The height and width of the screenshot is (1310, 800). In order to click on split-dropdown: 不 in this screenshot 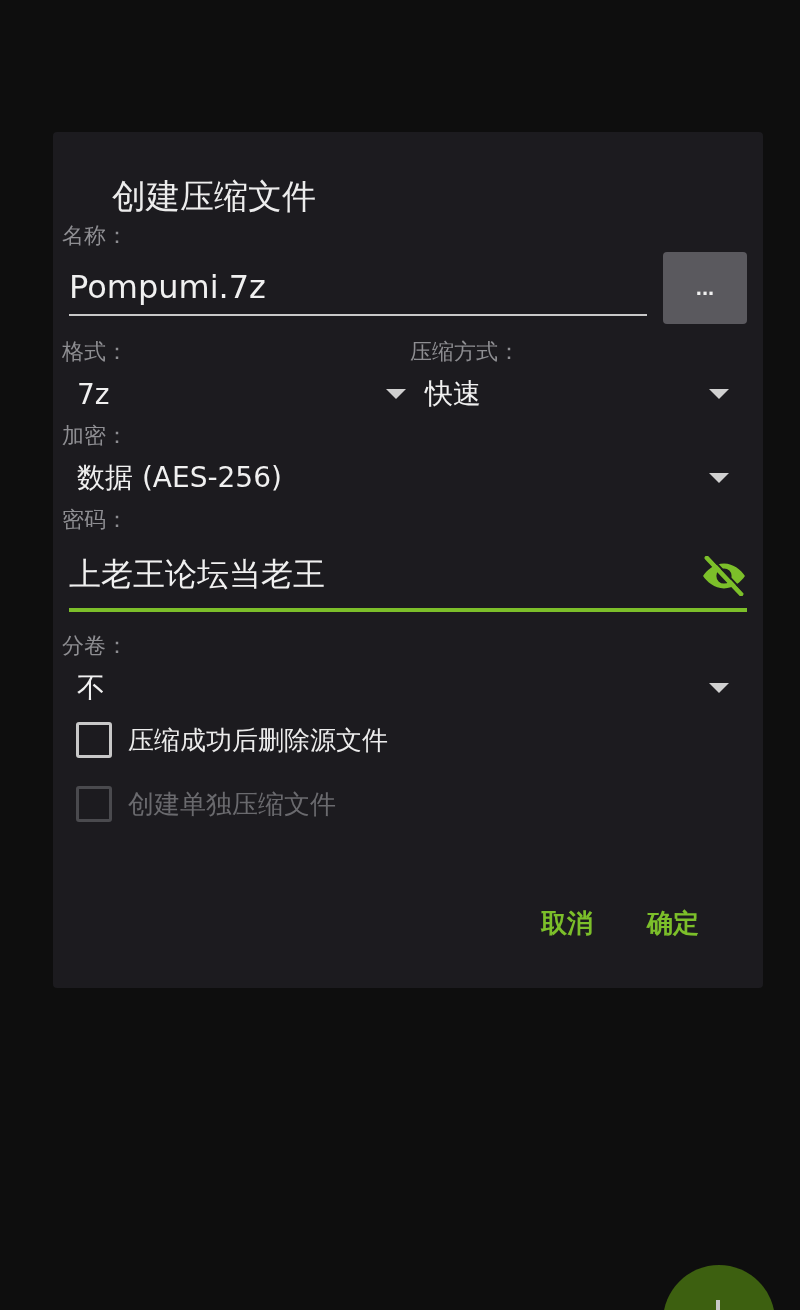, I will do `click(404, 688)`.